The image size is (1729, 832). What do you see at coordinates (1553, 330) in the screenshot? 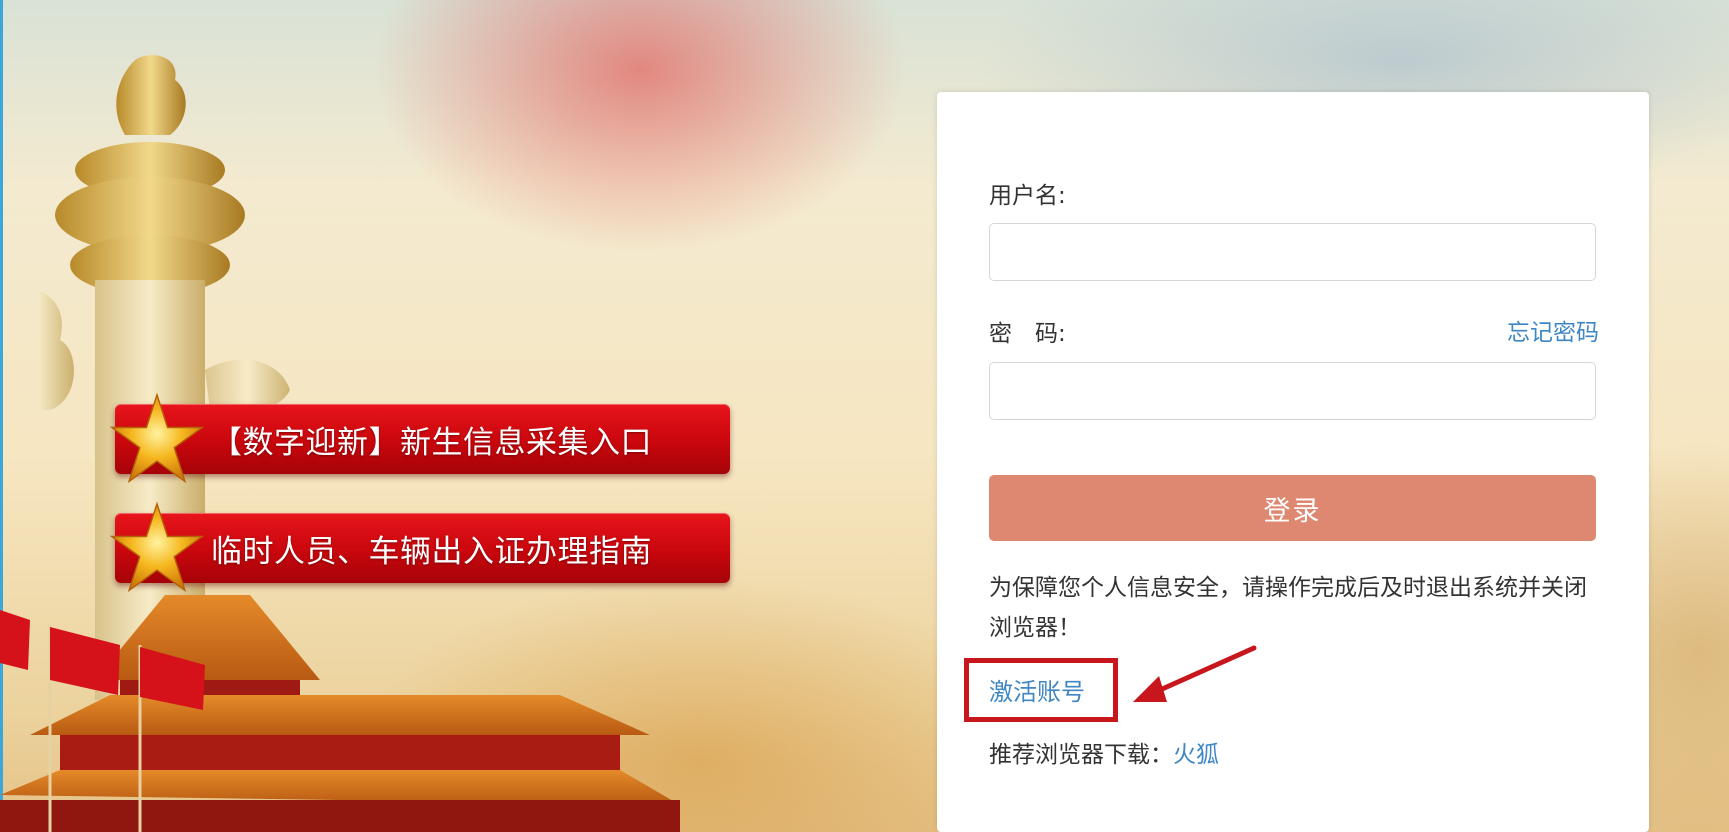
I see `forgot-password-link: 忘记密码` at bounding box center [1553, 330].